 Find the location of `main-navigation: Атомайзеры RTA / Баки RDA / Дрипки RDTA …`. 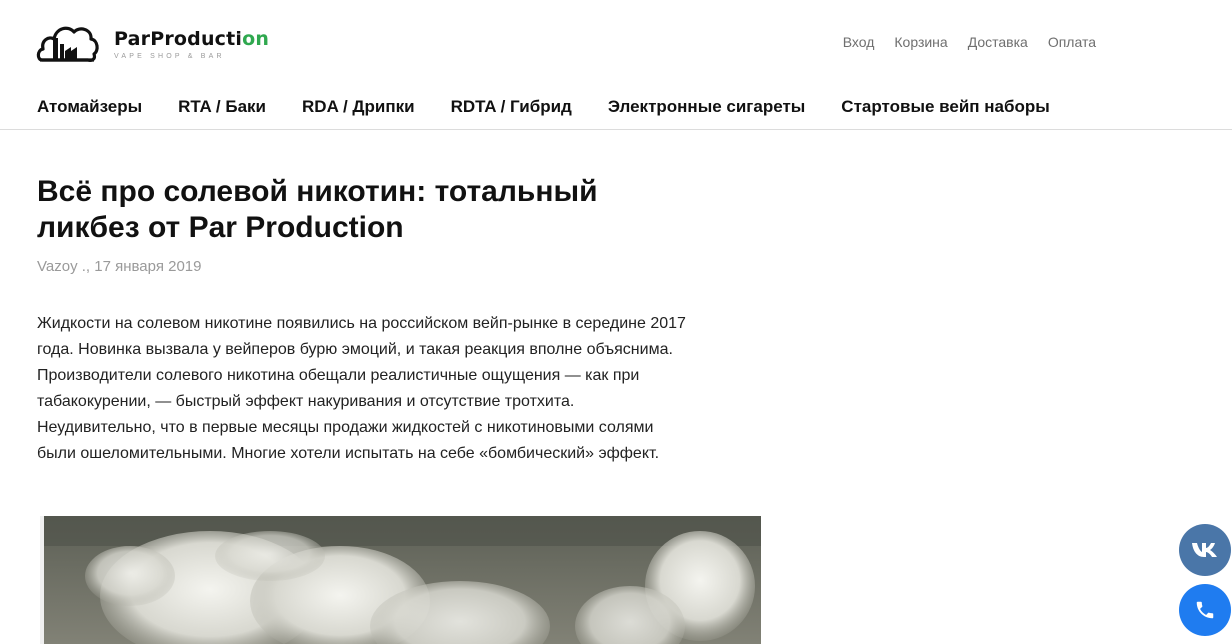

main-navigation: Атомайзеры RTA / Баки RDA / Дрипки RDTA … is located at coordinates (543, 107).